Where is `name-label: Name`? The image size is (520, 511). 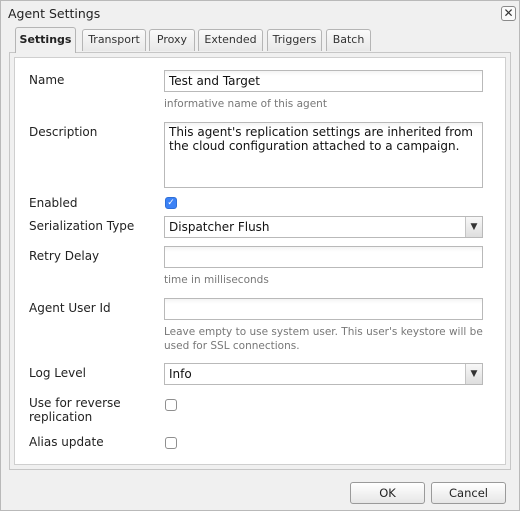
name-label: Name is located at coordinates (47, 80).